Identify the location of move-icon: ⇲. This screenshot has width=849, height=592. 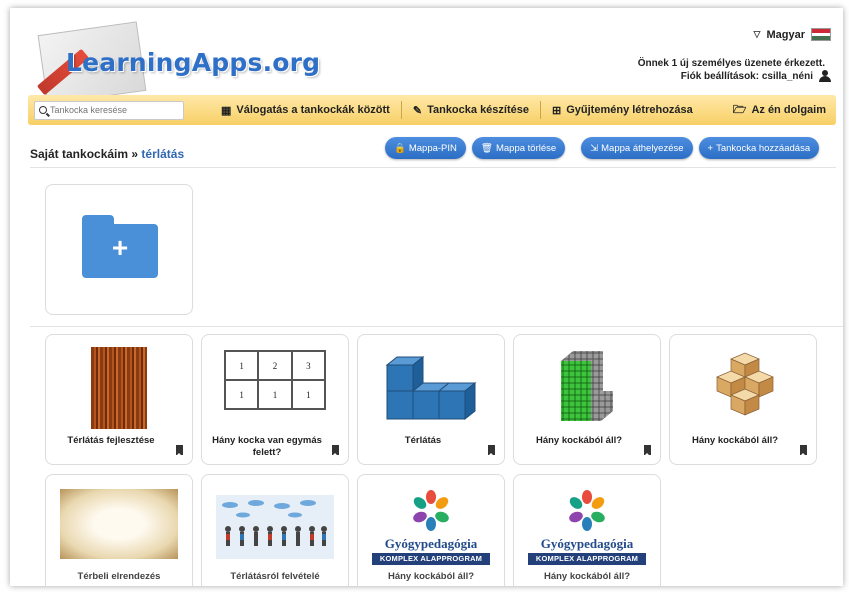
(594, 148).